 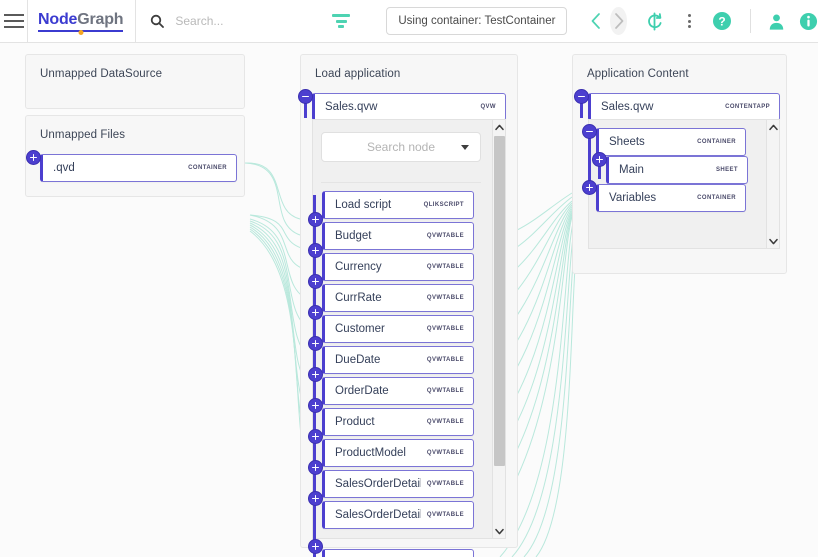 What do you see at coordinates (341, 21) in the screenshot?
I see `filter-icon` at bounding box center [341, 21].